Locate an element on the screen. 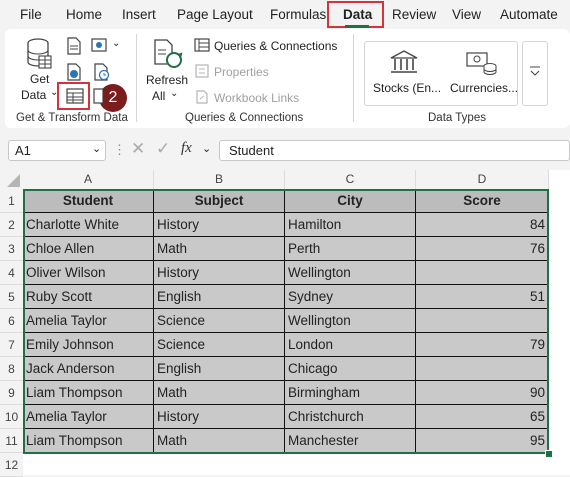  row-header: 12 is located at coordinates (11, 465).